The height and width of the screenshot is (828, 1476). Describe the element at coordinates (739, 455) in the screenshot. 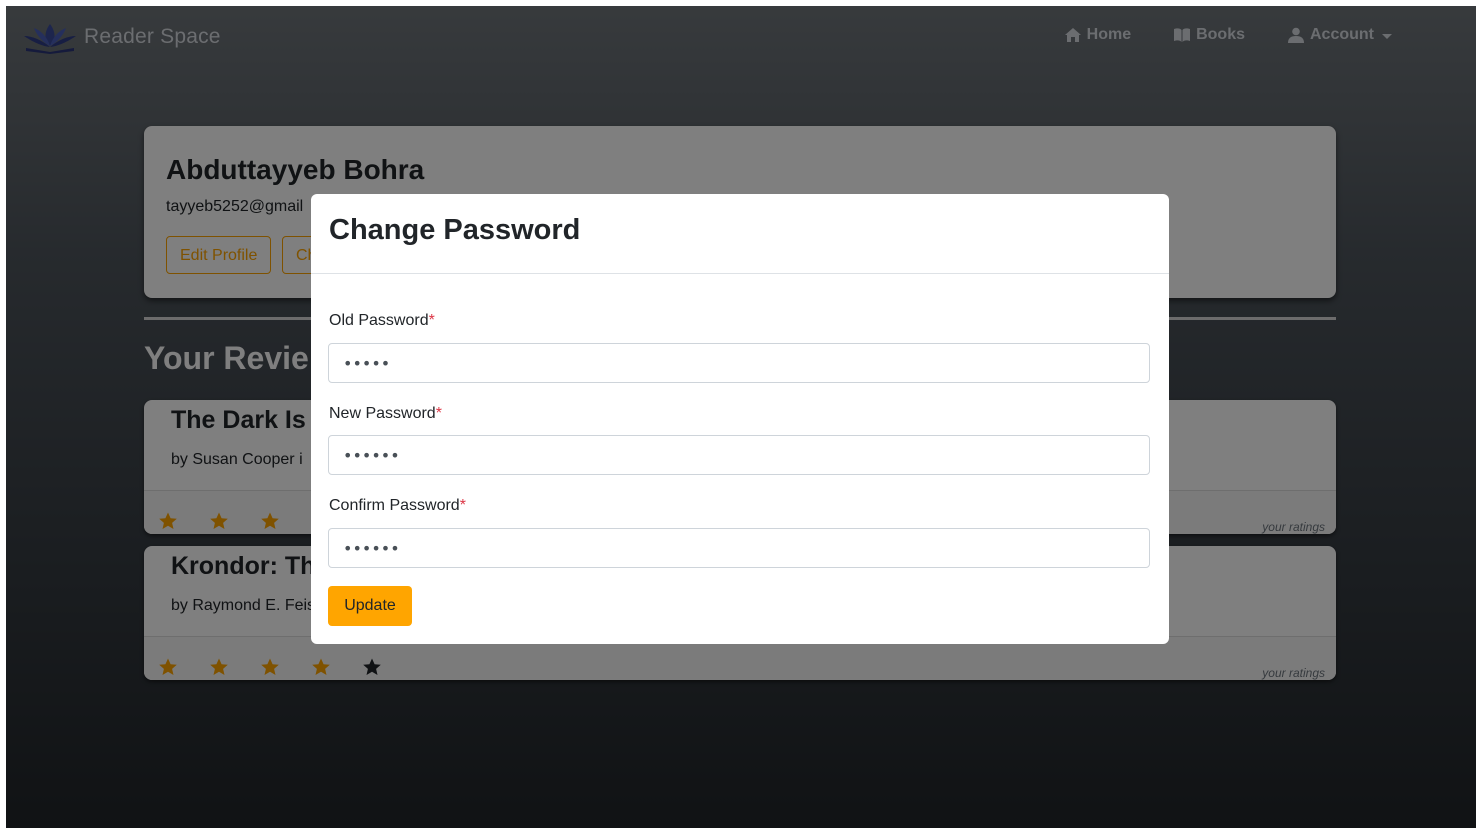

I see `new-password-input` at that location.